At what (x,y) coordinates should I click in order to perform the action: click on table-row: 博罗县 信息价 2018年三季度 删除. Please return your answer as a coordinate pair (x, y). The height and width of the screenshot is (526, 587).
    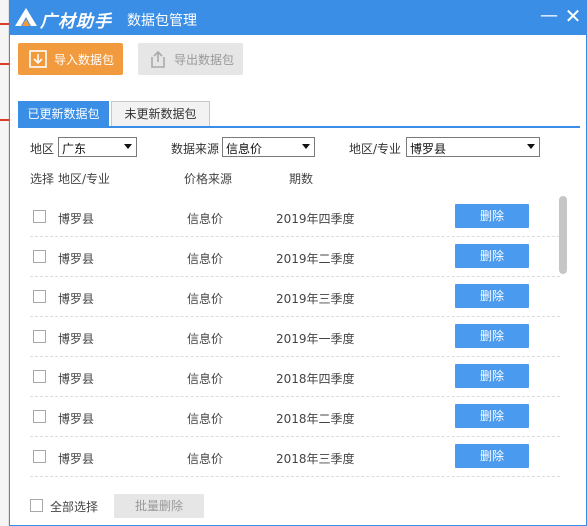
    Looking at the image, I should click on (295, 457).